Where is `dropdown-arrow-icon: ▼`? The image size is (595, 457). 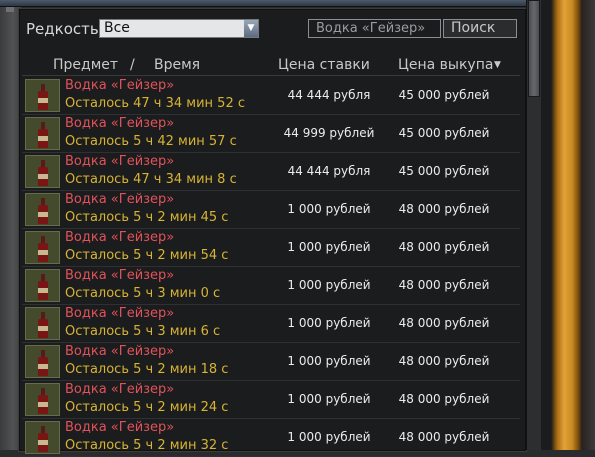
dropdown-arrow-icon: ▼ is located at coordinates (251, 28).